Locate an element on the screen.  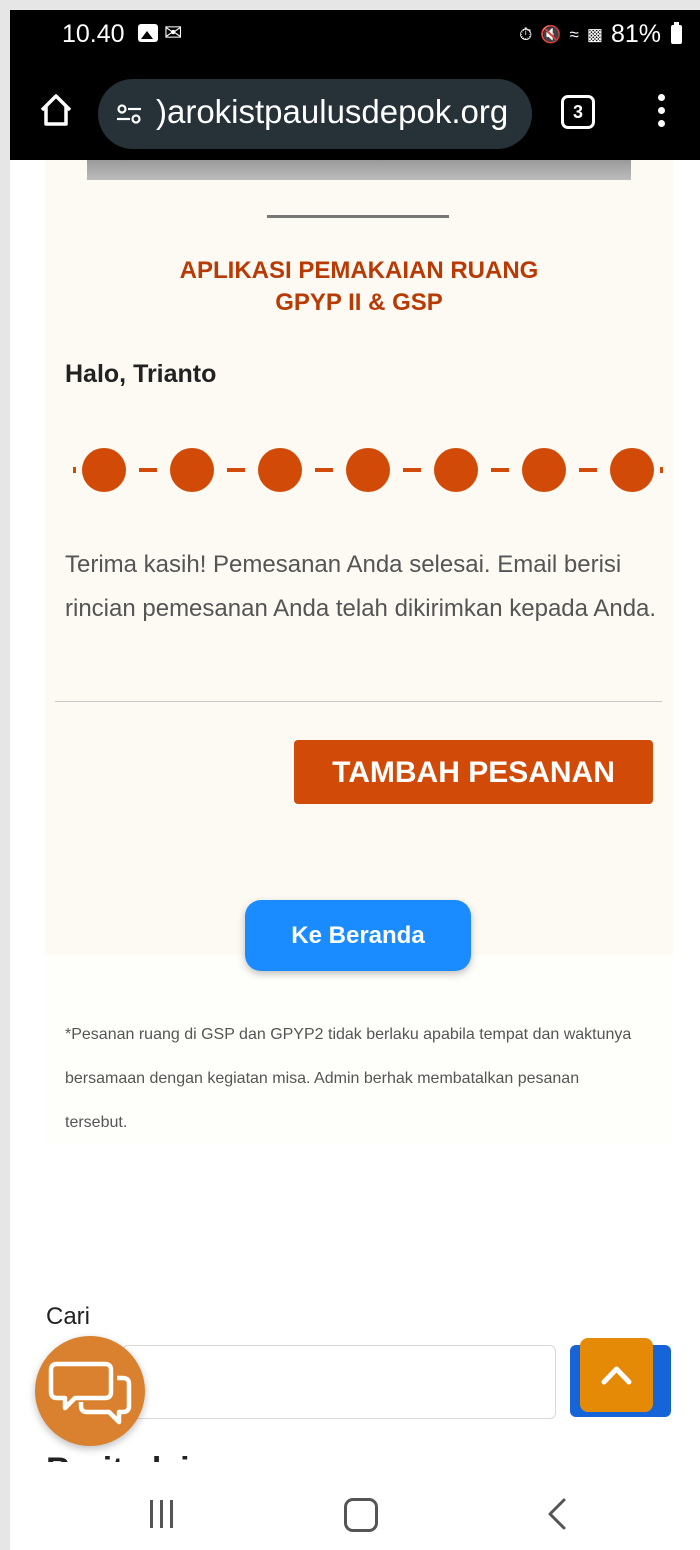
browser-toolbar: )arokistpaulusdepok.org 3 is located at coordinates (355, 114).